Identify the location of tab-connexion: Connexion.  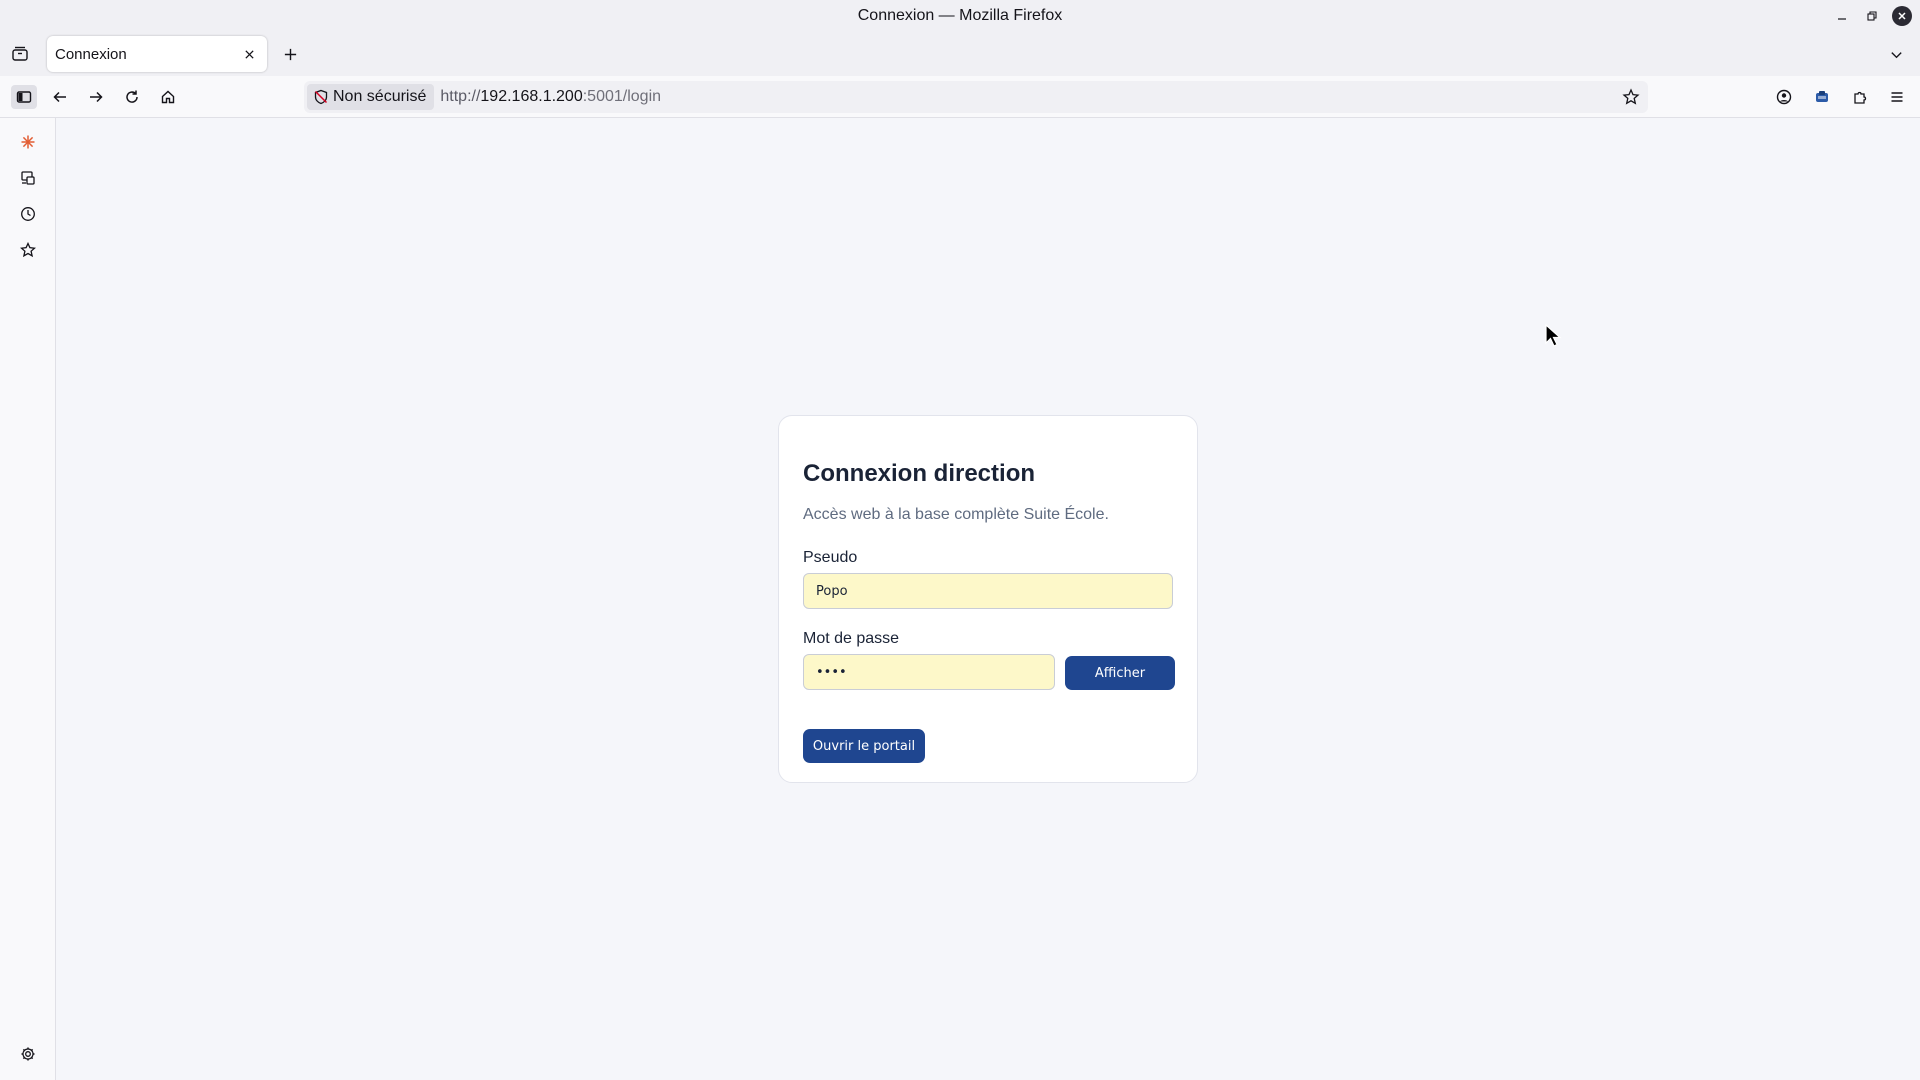
(157, 54).